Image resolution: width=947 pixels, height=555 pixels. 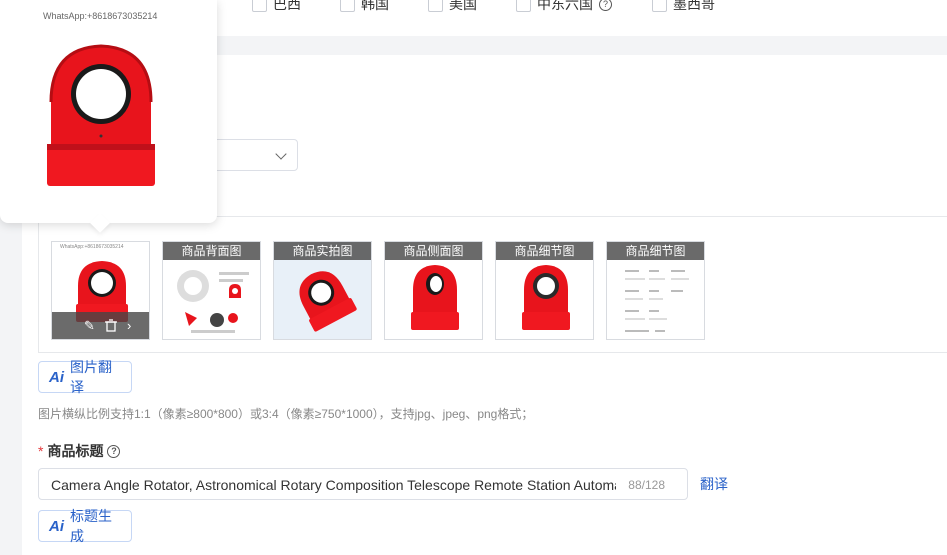 I want to click on country-label: 墨西哥, so click(x=694, y=6).